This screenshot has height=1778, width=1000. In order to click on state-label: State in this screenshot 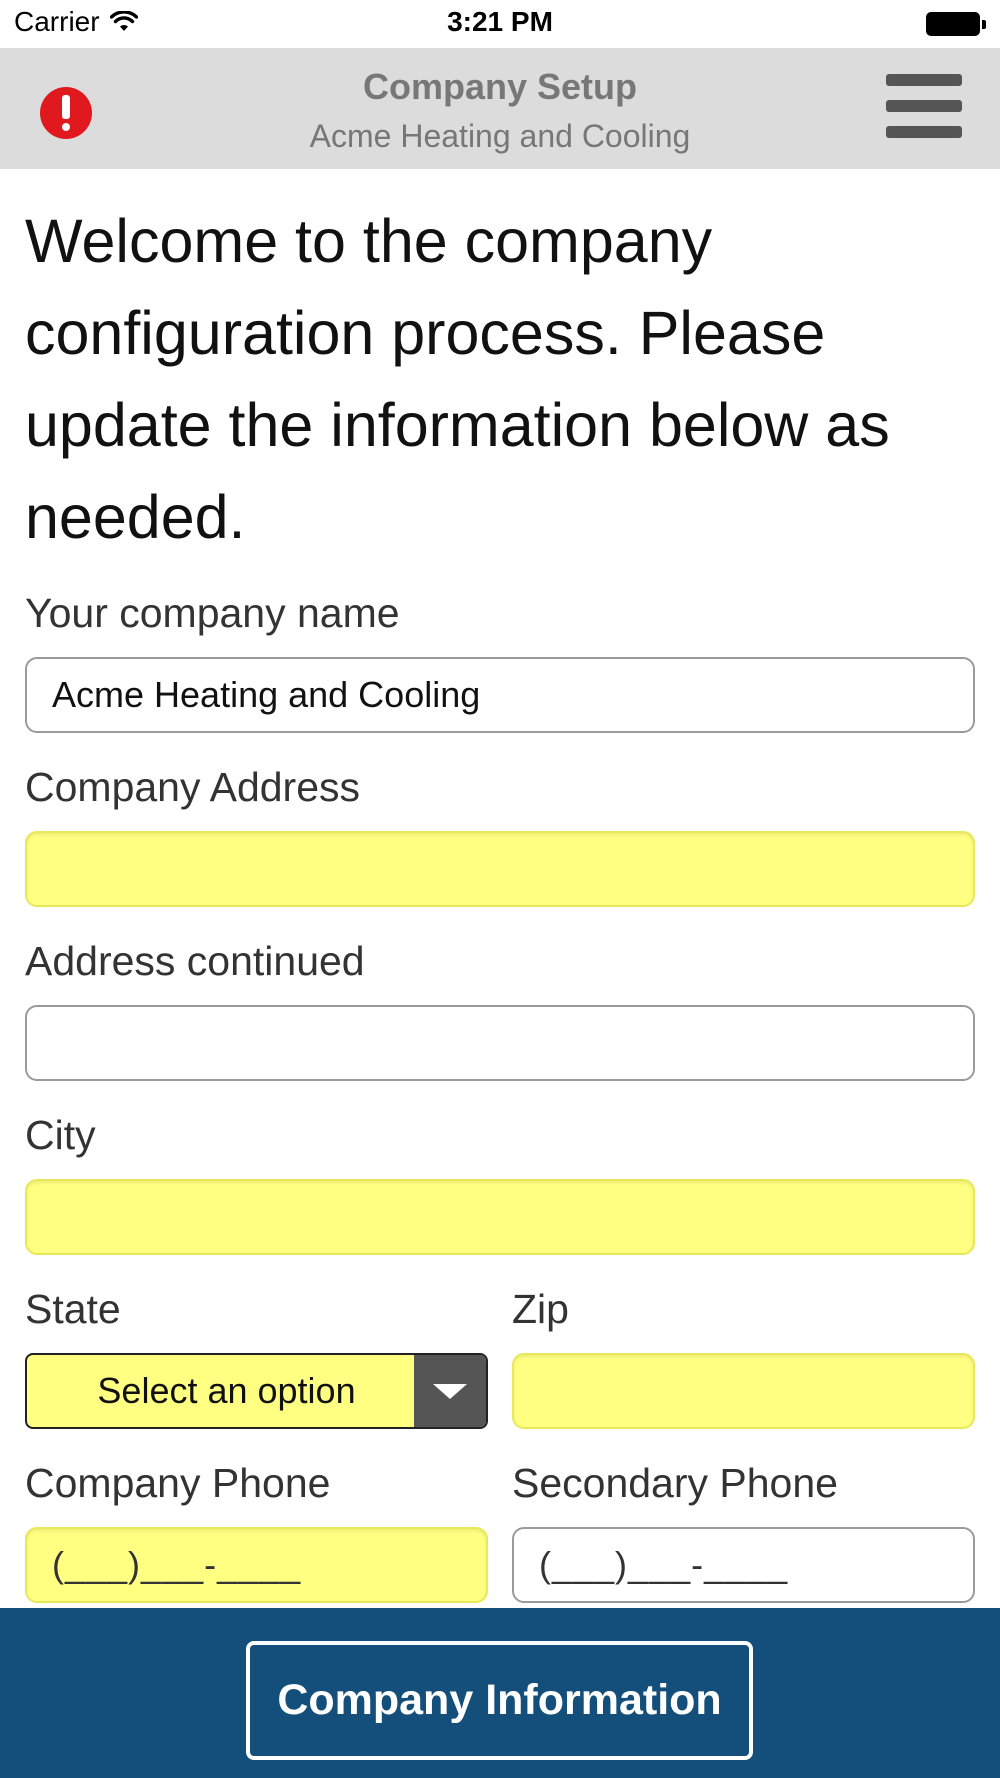, I will do `click(73, 1309)`.